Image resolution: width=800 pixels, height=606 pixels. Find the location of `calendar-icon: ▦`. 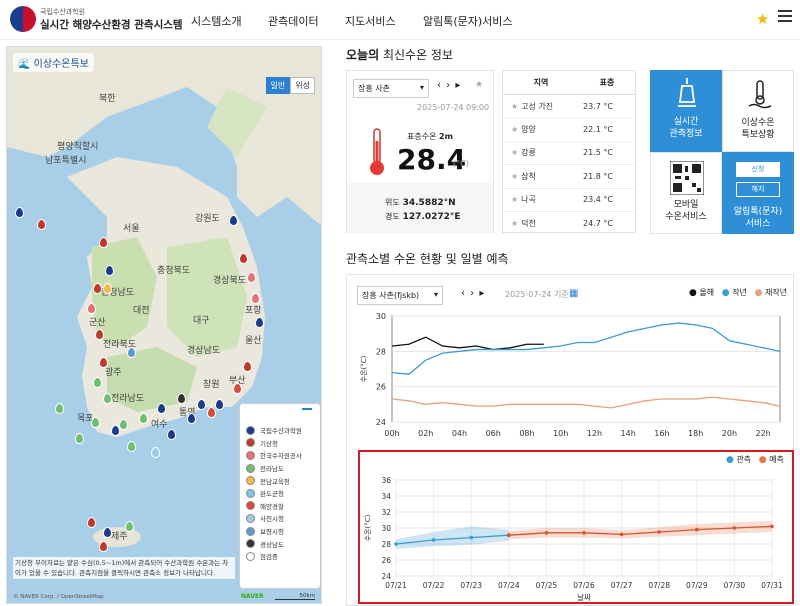

calendar-icon: ▦ is located at coordinates (573, 293).